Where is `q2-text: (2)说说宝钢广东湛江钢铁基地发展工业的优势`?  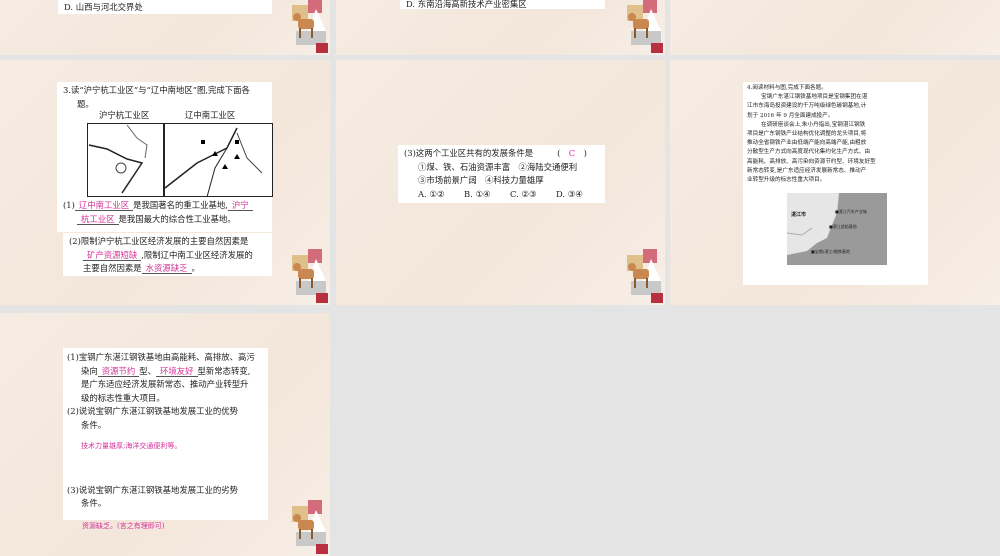
q2-text: (2)说说宝钢广东湛江钢铁基地发展工业的优势 is located at coordinates (152, 411).